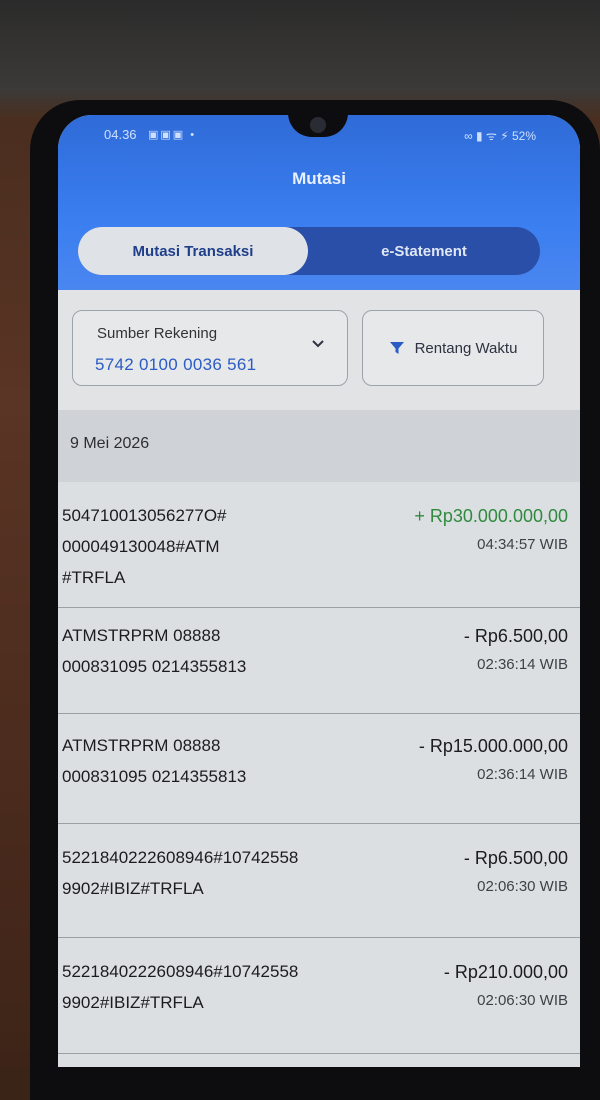 Image resolution: width=600 pixels, height=1100 pixels. Describe the element at coordinates (318, 125) in the screenshot. I see `front-camera-icon` at that location.